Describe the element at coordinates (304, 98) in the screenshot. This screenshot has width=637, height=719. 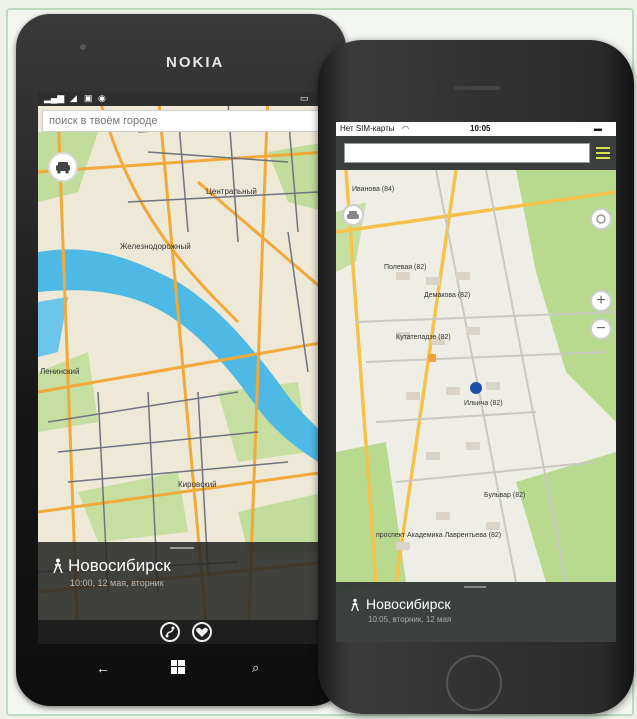
I see `battery-icon: ▭` at that location.